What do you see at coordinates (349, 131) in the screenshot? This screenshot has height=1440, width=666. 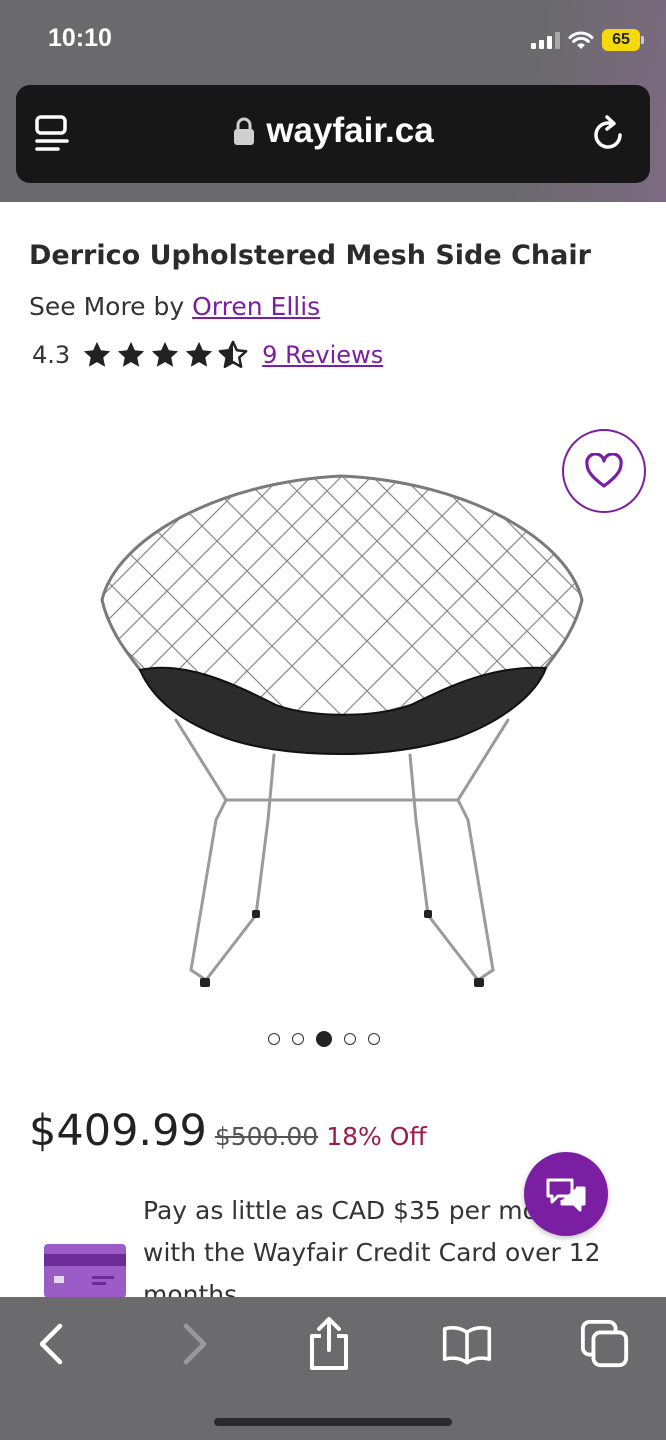 I see `url-text: wayfair.ca` at bounding box center [349, 131].